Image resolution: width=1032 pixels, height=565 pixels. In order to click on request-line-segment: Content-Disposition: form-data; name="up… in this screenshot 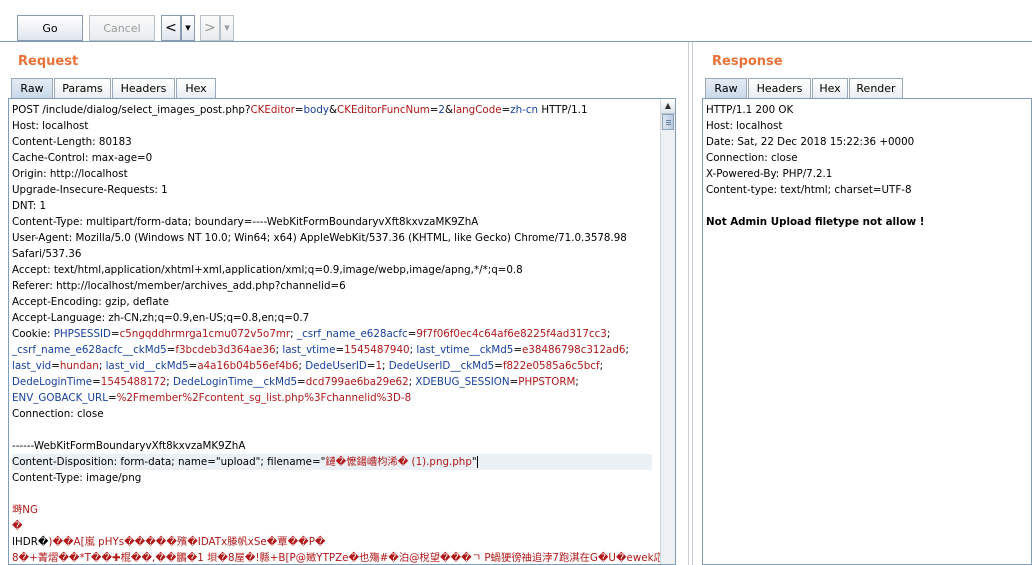, I will do `click(169, 462)`.